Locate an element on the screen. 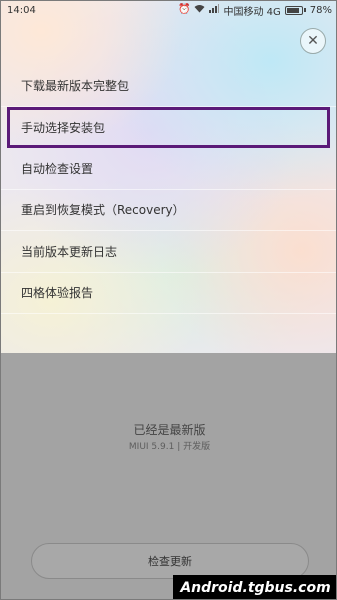 The height and width of the screenshot is (600, 337). signal-icon is located at coordinates (214, 10).